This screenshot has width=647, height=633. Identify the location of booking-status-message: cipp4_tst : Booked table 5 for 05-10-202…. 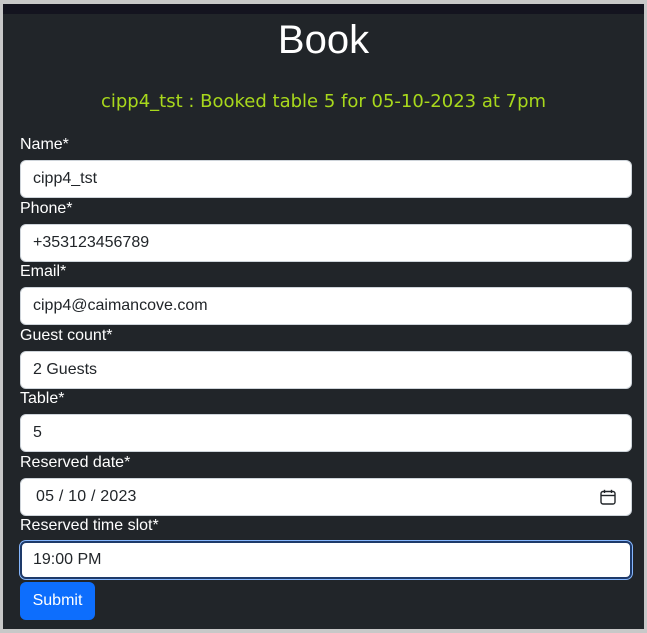
(323, 101).